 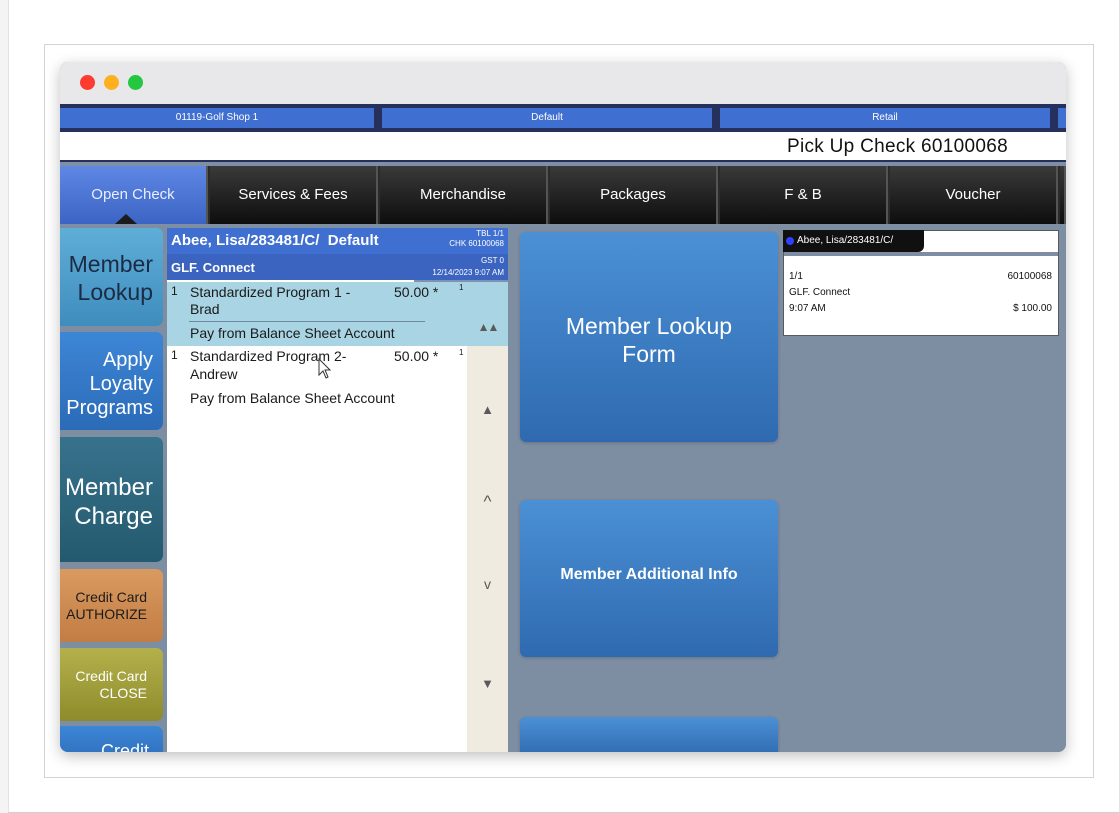 What do you see at coordinates (217, 118) in the screenshot?
I see `location-label: 01119-Golf Shop 1` at bounding box center [217, 118].